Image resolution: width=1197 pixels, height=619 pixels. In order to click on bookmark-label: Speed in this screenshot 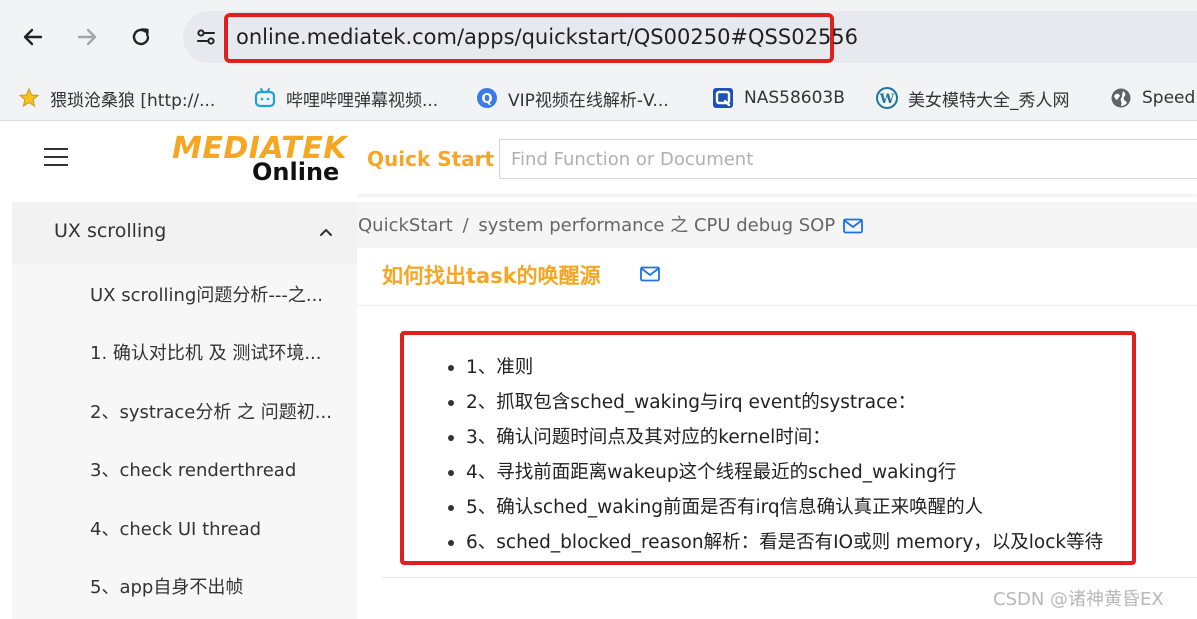, I will do `click(1169, 98)`.